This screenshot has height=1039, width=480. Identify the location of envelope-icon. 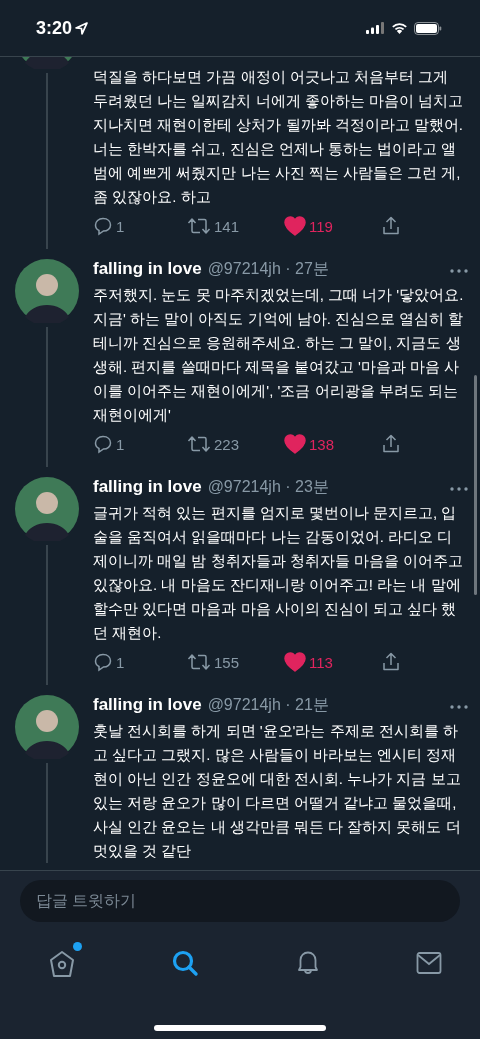
(429, 963).